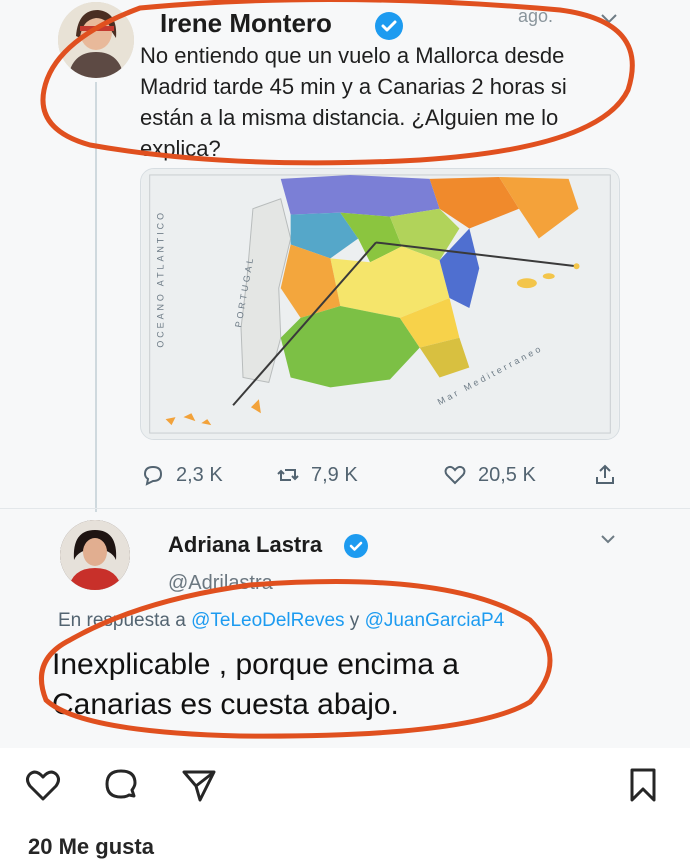 The image size is (690, 867). What do you see at coordinates (122, 620) in the screenshot?
I see `reply-prefix: En respuesta a` at bounding box center [122, 620].